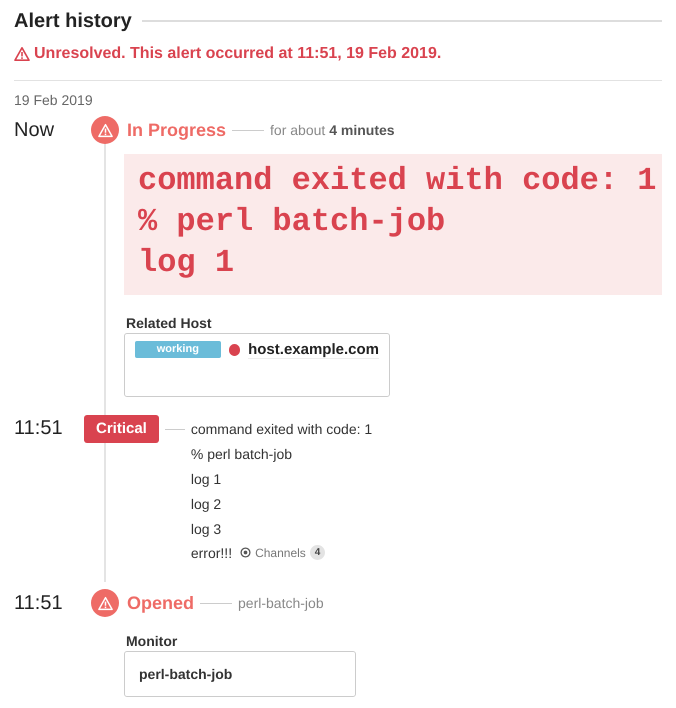 The height and width of the screenshot is (708, 676). Describe the element at coordinates (176, 130) in the screenshot. I see `event-state: In Progress` at that location.